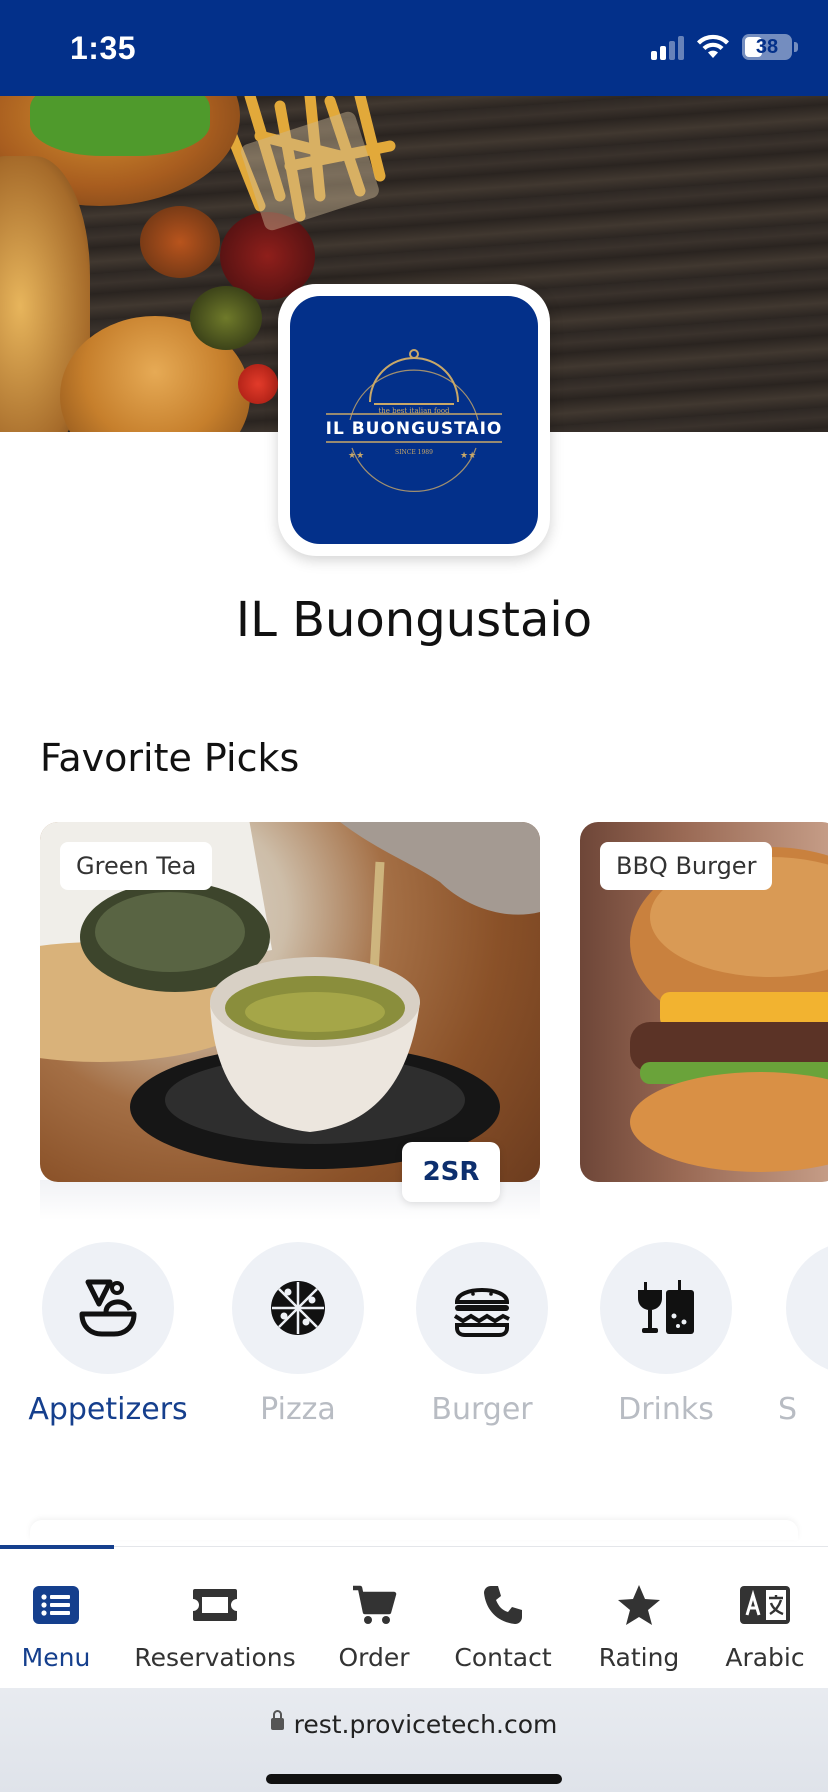 This screenshot has height=1792, width=828. Describe the element at coordinates (639, 1625) in the screenshot. I see `nav-rating: Rating` at that location.